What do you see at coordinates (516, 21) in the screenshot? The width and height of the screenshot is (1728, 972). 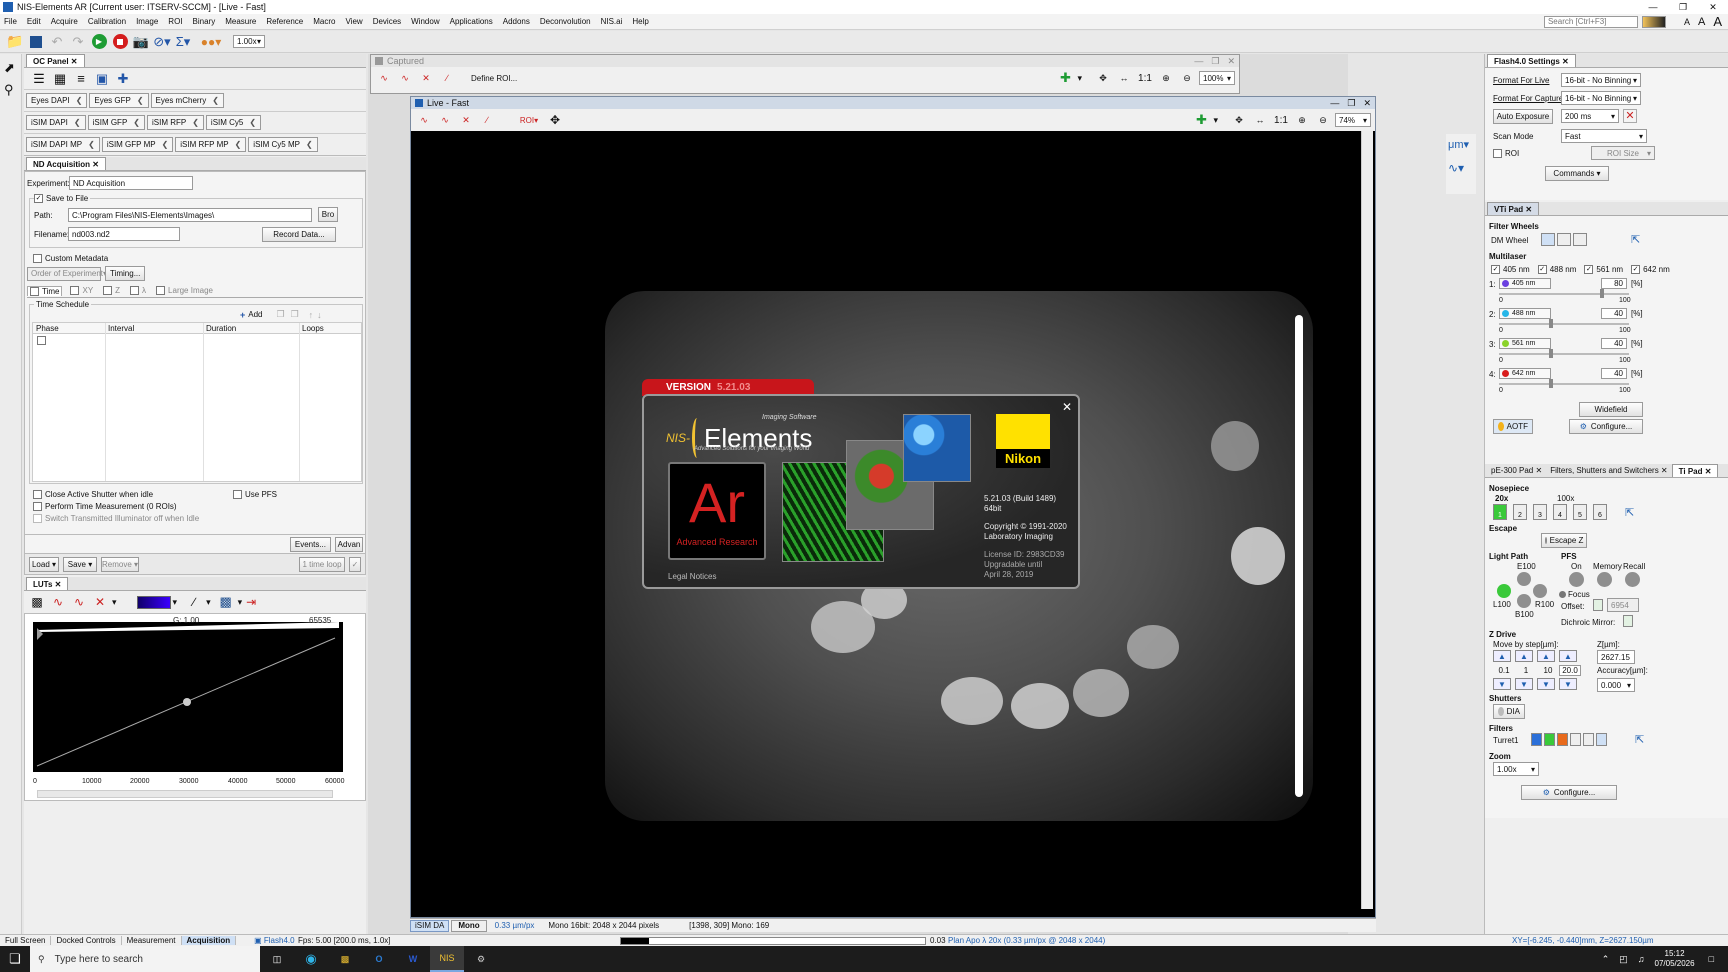 I see `menu-addons: Addons` at bounding box center [516, 21].